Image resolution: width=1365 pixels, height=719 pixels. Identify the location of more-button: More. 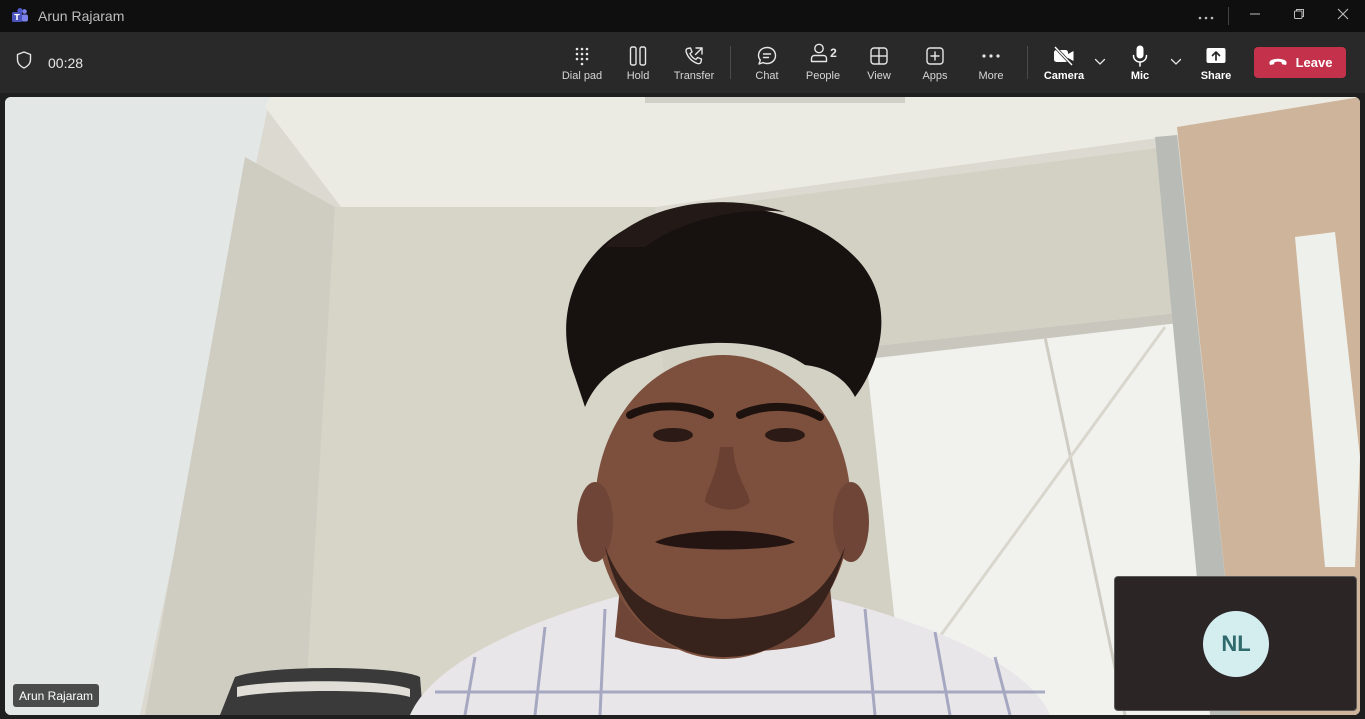
(991, 62).